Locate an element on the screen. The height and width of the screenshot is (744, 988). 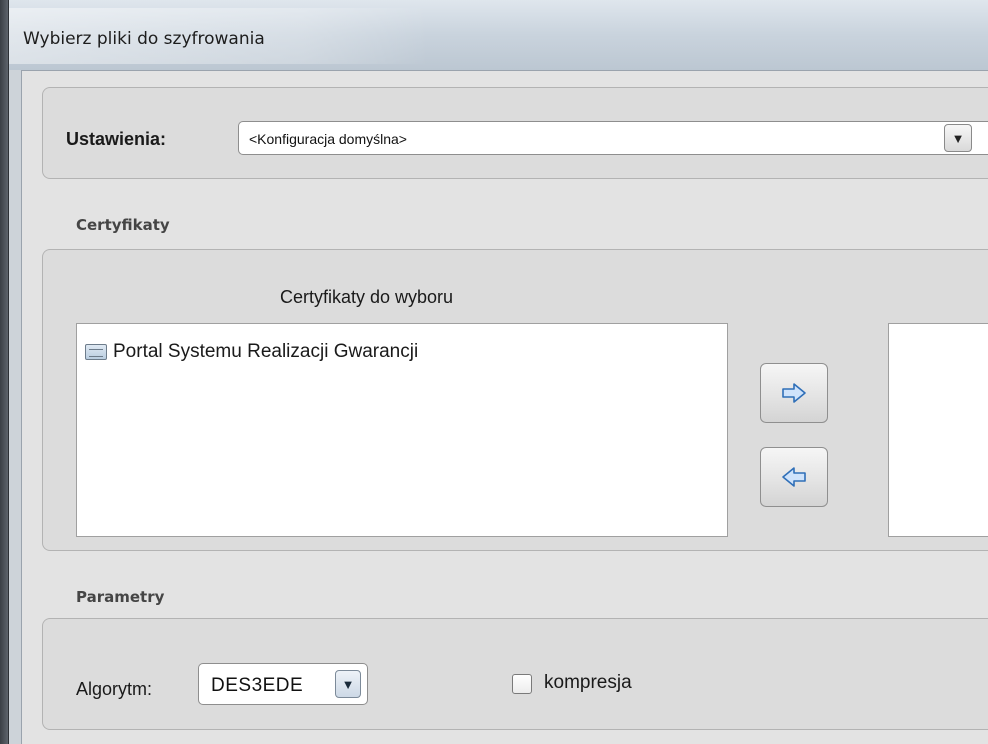
algorithm-dropdown-button: ▼ is located at coordinates (348, 684).